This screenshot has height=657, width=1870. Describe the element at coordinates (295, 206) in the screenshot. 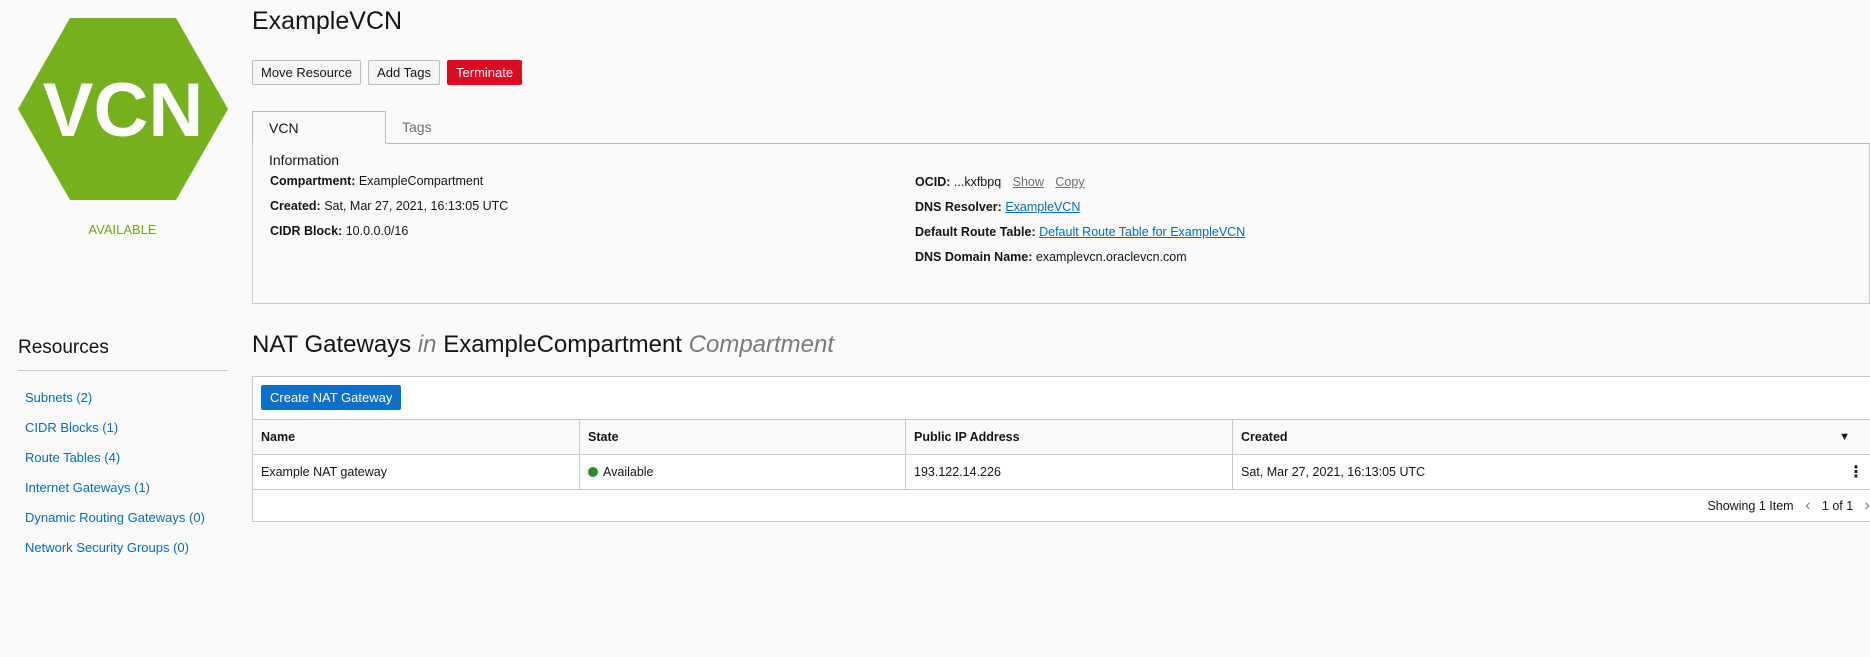

I see `created-label: Created:` at that location.